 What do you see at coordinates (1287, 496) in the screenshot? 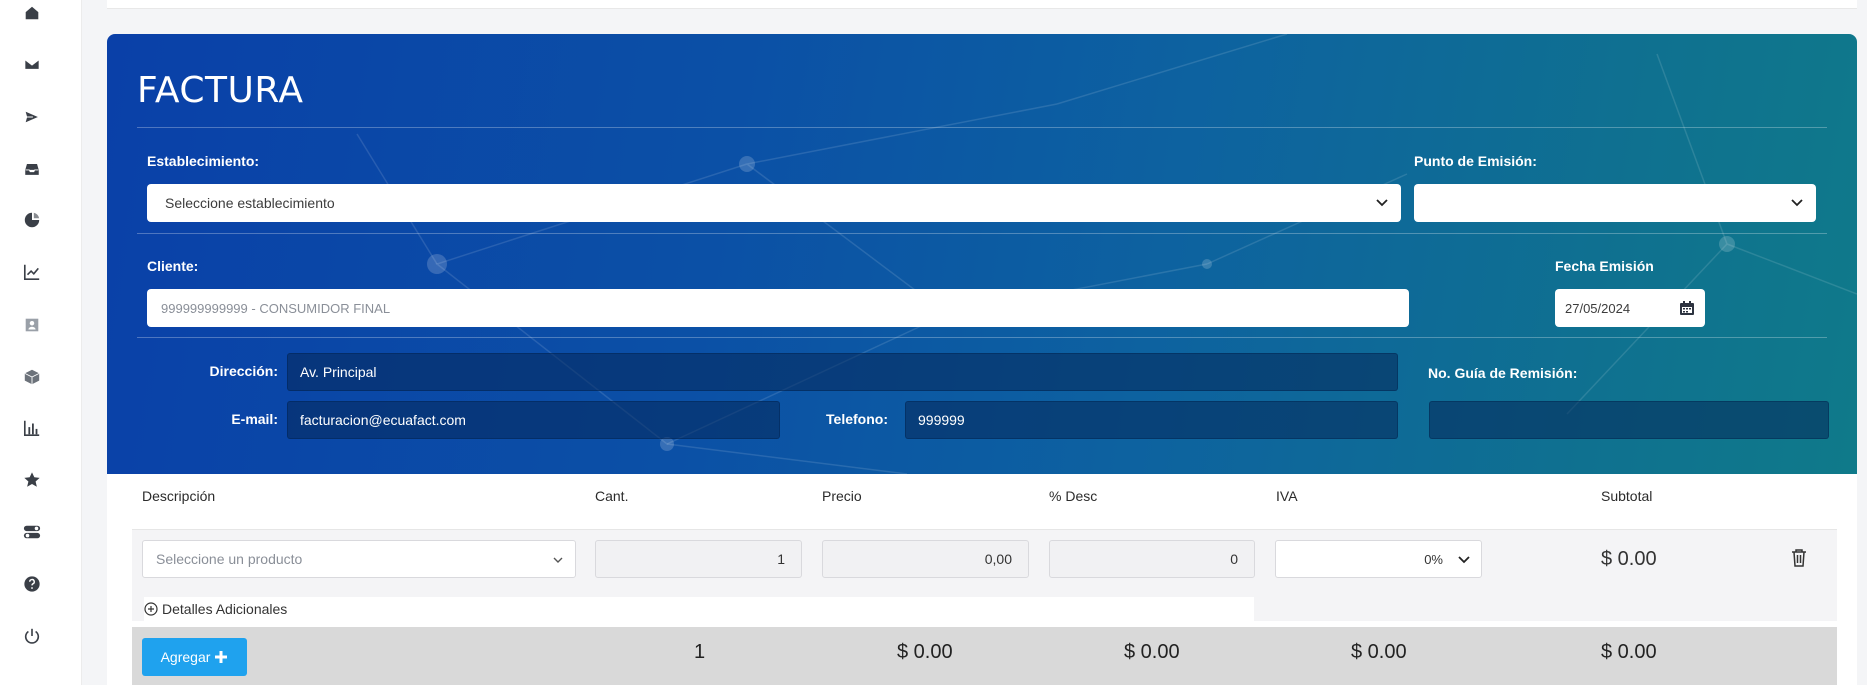
I see `column-header-iva: IVA` at bounding box center [1287, 496].